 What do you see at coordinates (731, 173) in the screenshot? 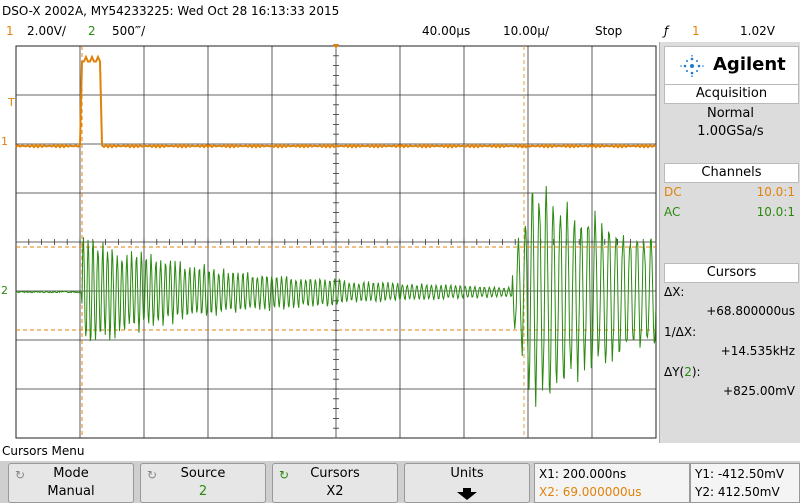
I see `channels-header: Channels` at bounding box center [731, 173].